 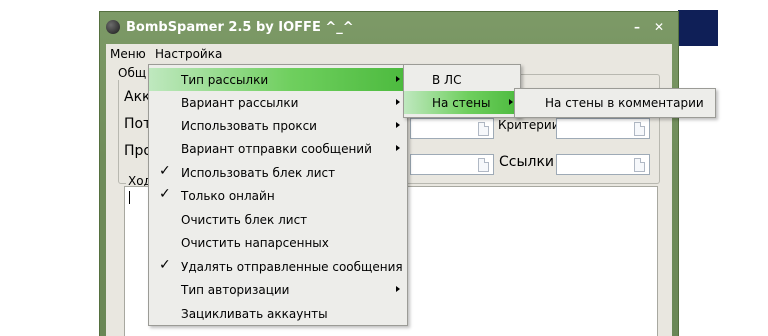 I want to click on menu-item-private-messages: В ЛС, so click(x=462, y=79).